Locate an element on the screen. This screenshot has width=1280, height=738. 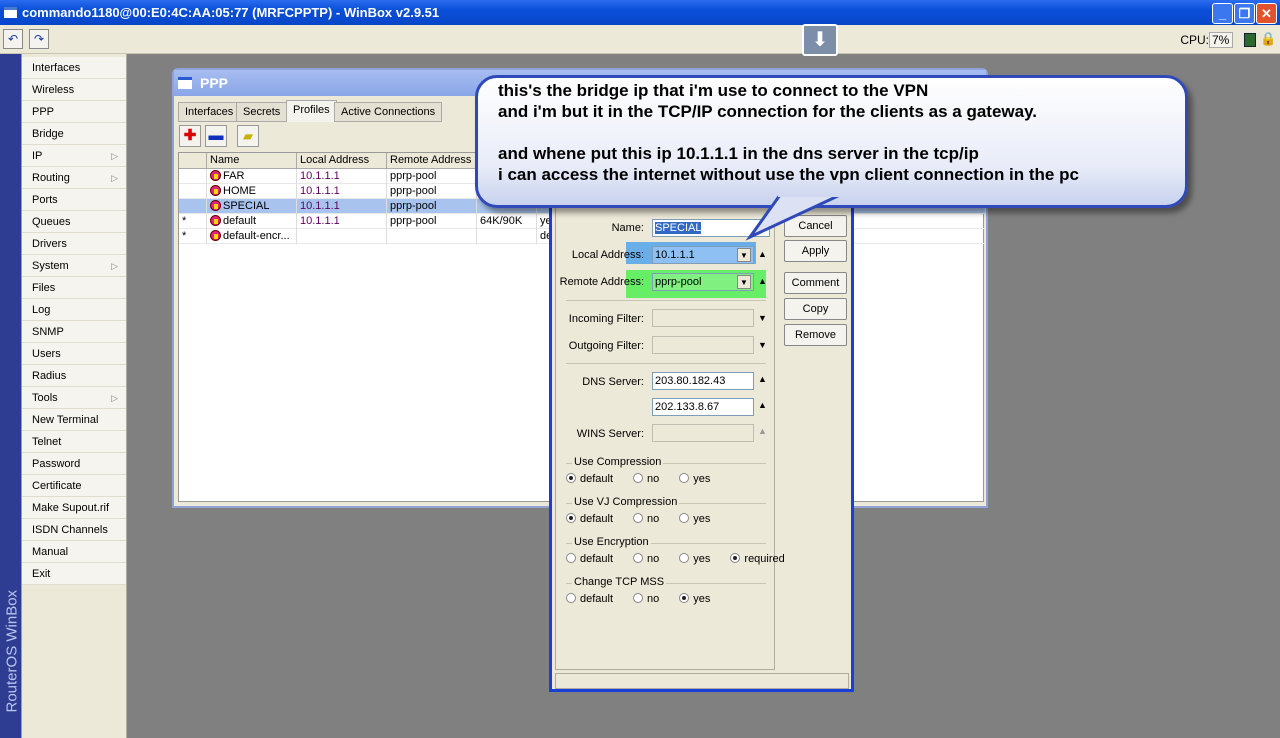
copy-button: Copy is located at coordinates (815, 309).